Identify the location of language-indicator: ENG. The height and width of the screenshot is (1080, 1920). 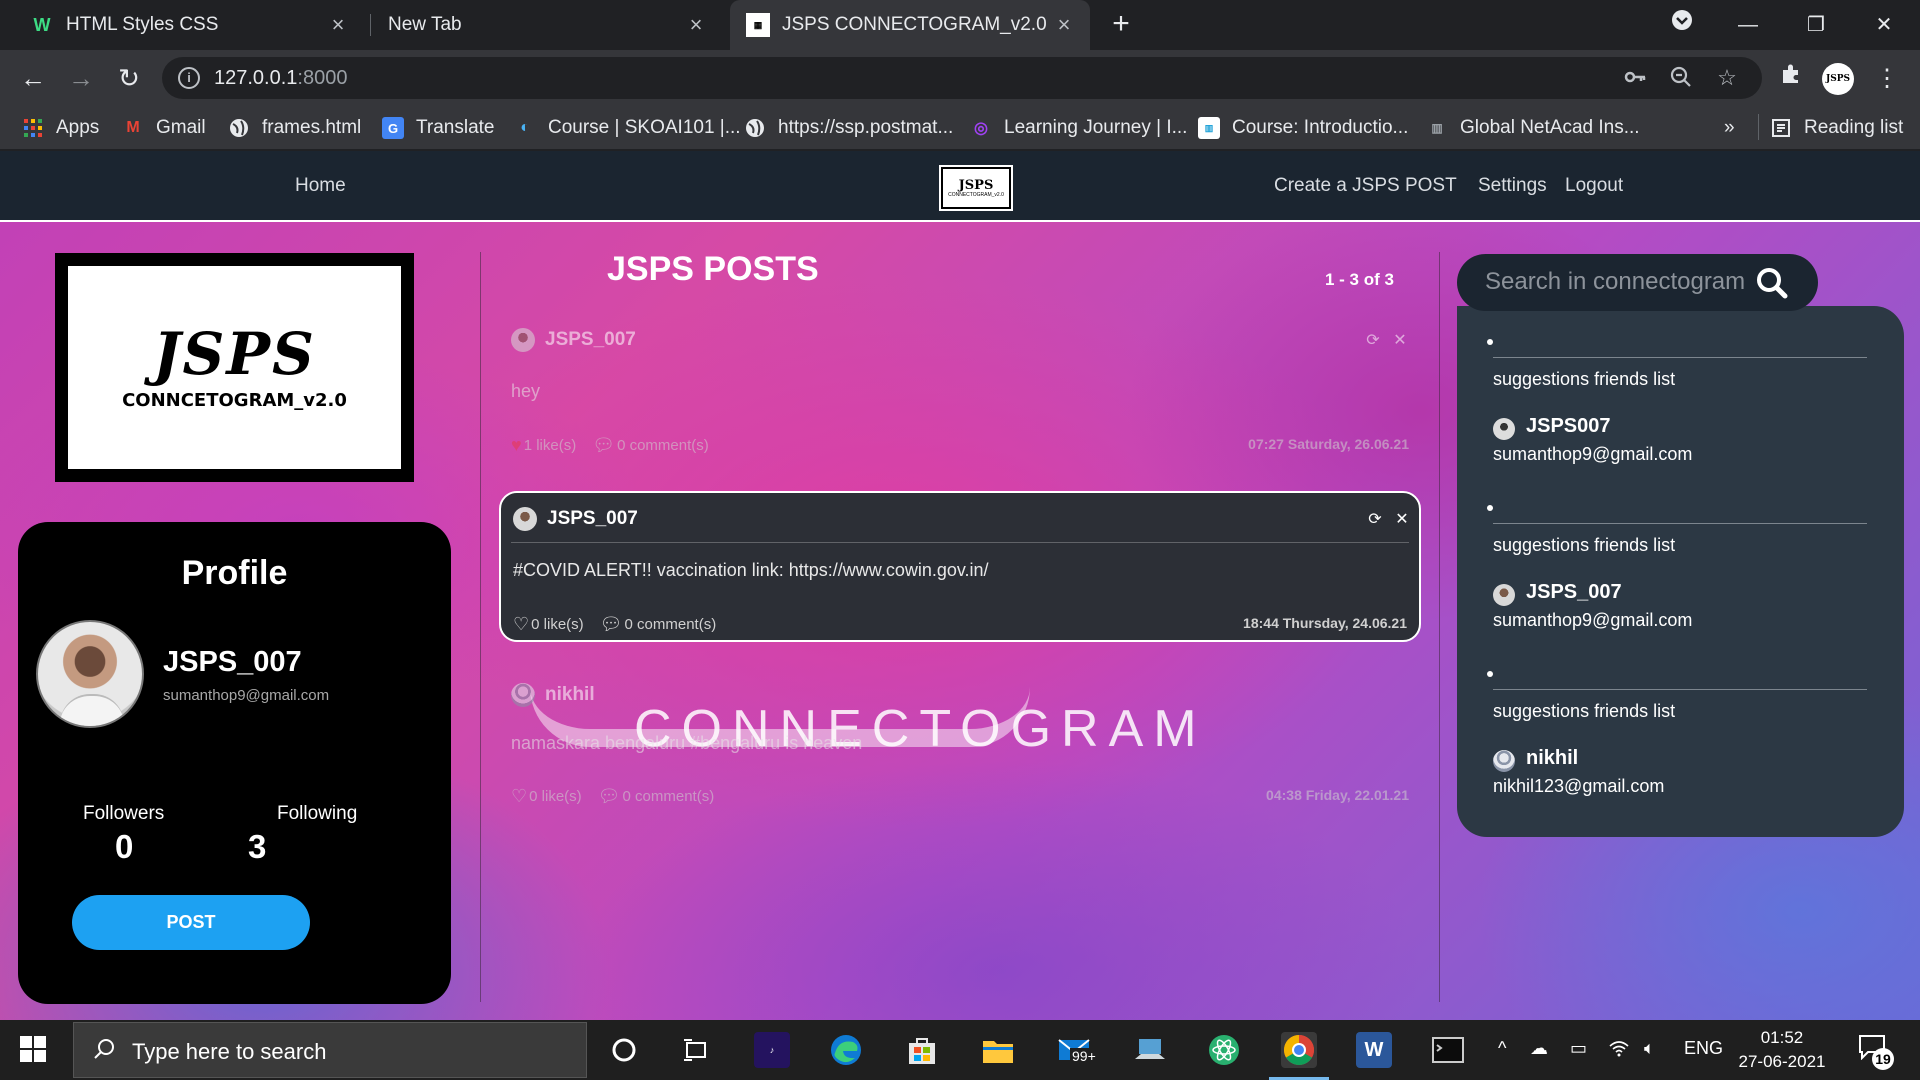
(1703, 1048).